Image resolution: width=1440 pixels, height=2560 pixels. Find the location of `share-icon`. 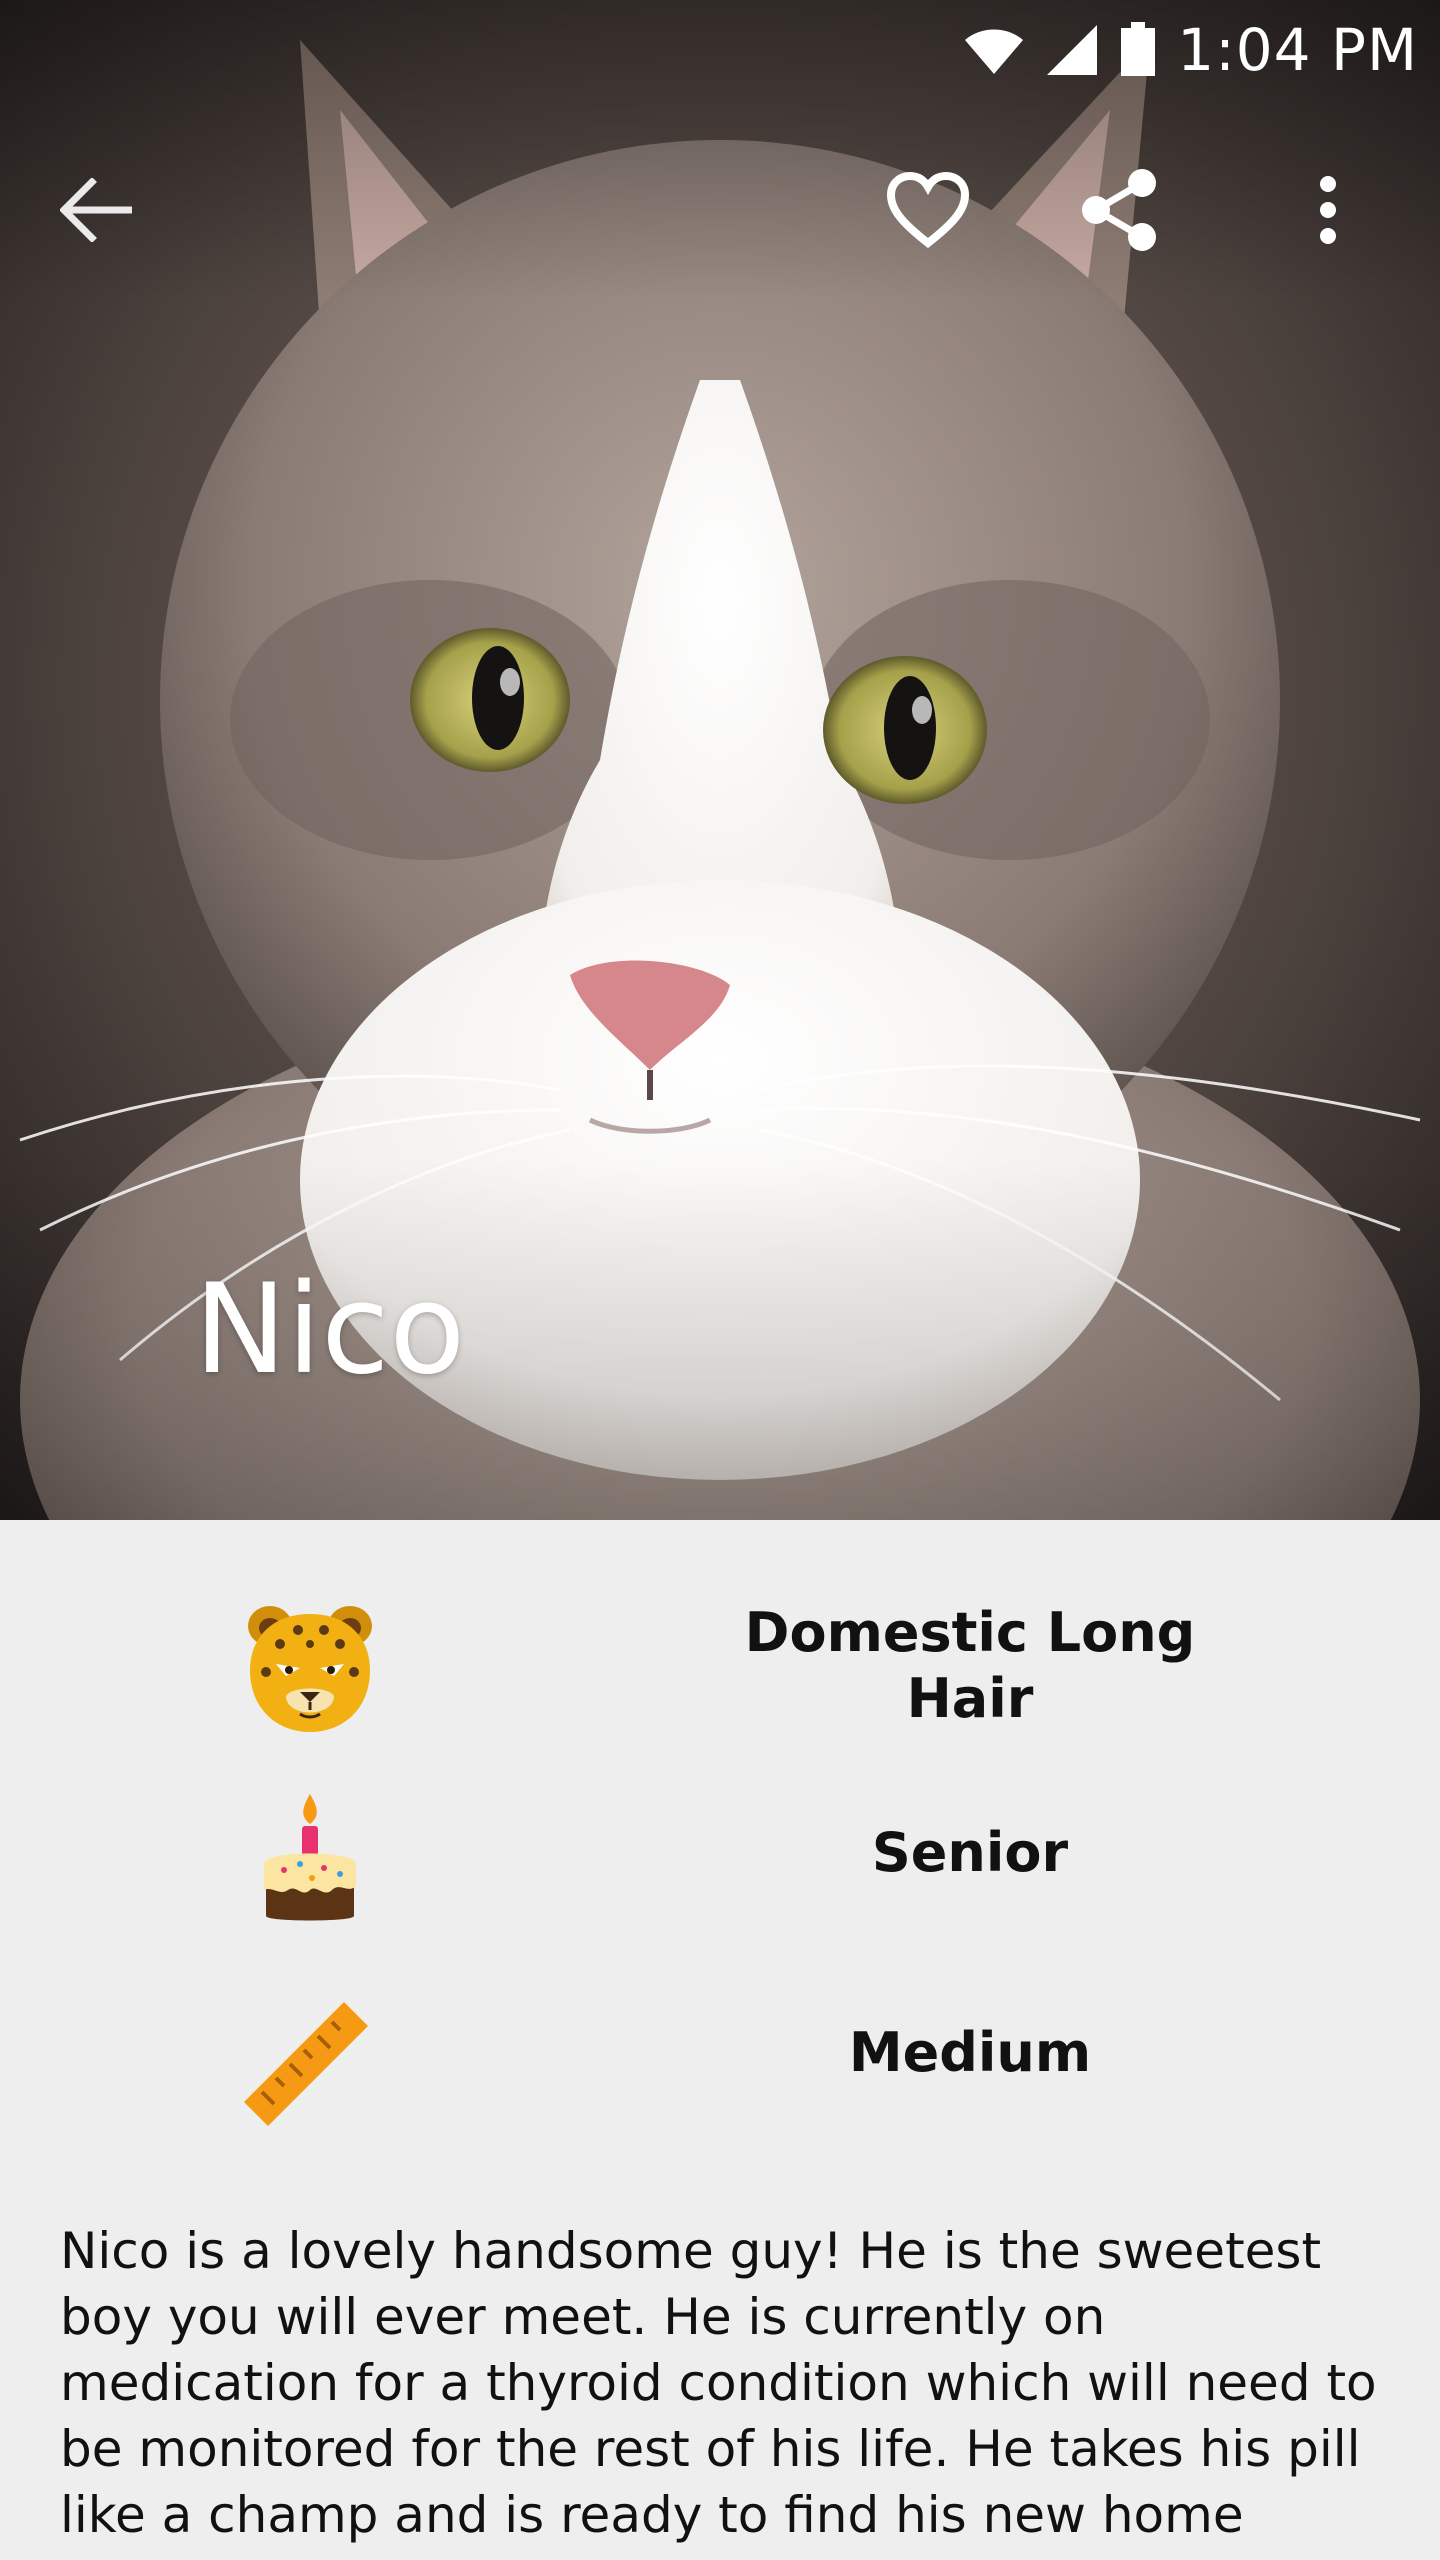

share-icon is located at coordinates (1119, 210).